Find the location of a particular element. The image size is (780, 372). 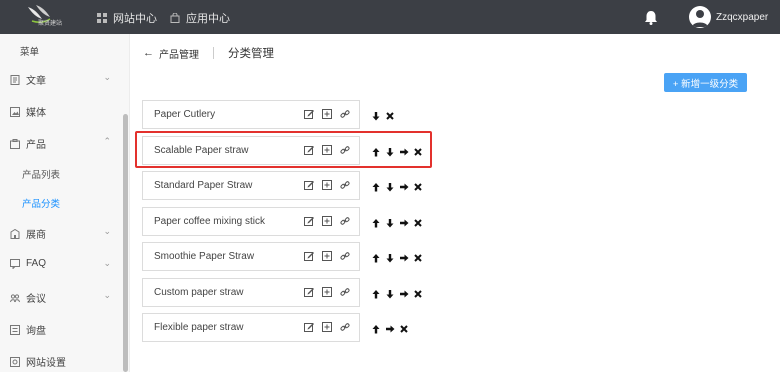

sidebar-item-exhibitors: 展商 ⌄ is located at coordinates (62, 233).